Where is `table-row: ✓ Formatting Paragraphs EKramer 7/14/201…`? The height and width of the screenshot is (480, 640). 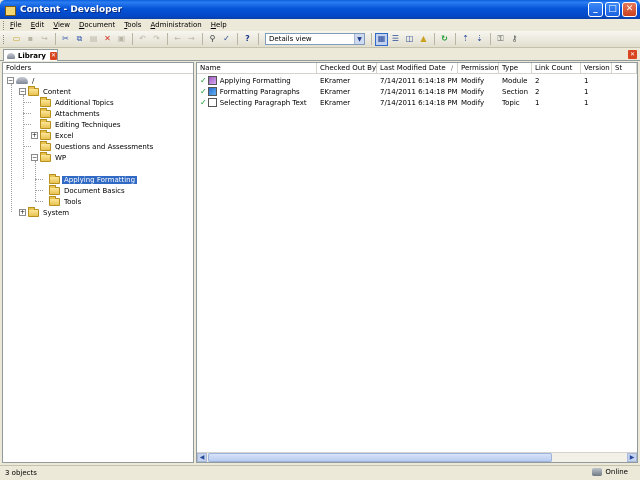 table-row: ✓ Formatting Paragraphs EKramer 7/14/201… is located at coordinates (417, 91).